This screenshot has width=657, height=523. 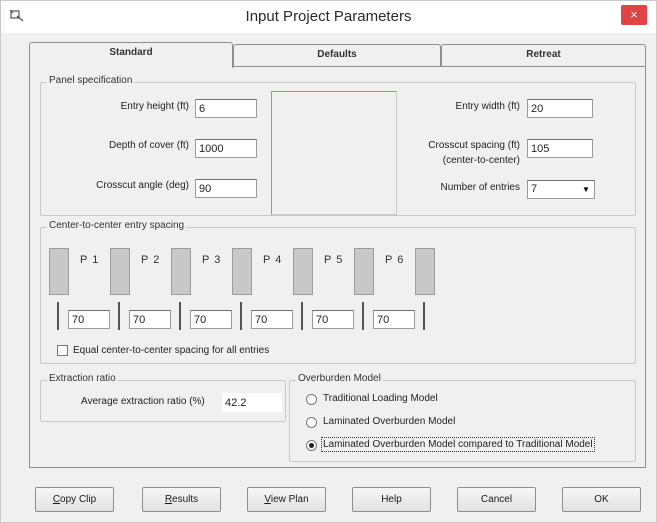 I want to click on pillar-label: P 3, so click(x=212, y=260).